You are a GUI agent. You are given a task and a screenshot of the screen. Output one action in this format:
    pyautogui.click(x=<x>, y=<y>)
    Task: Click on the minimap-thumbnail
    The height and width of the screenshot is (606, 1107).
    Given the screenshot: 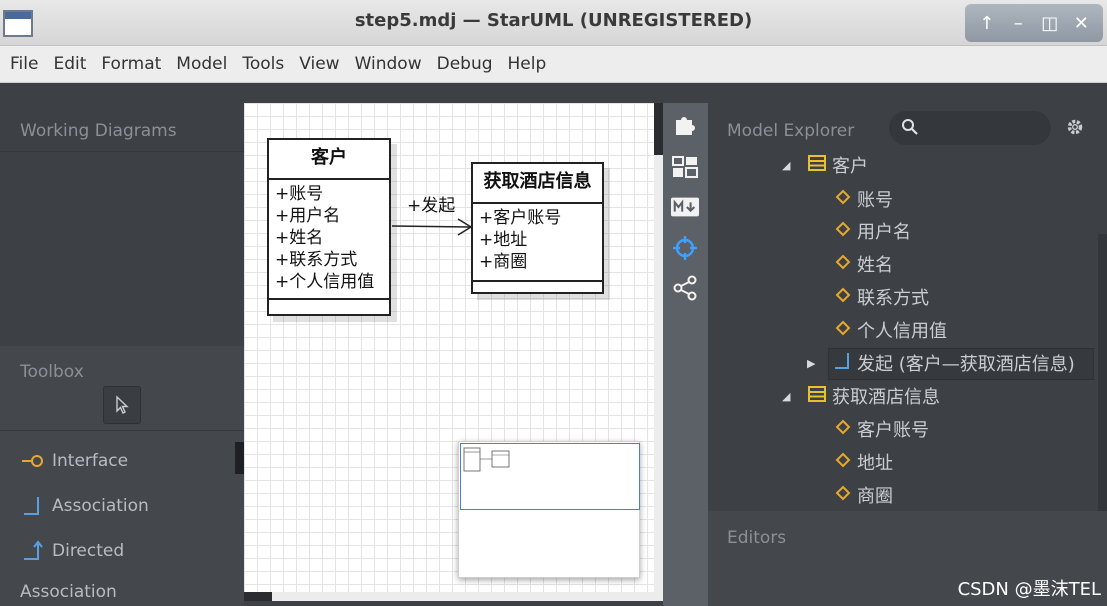 What is the action you would take?
    pyautogui.click(x=486, y=459)
    